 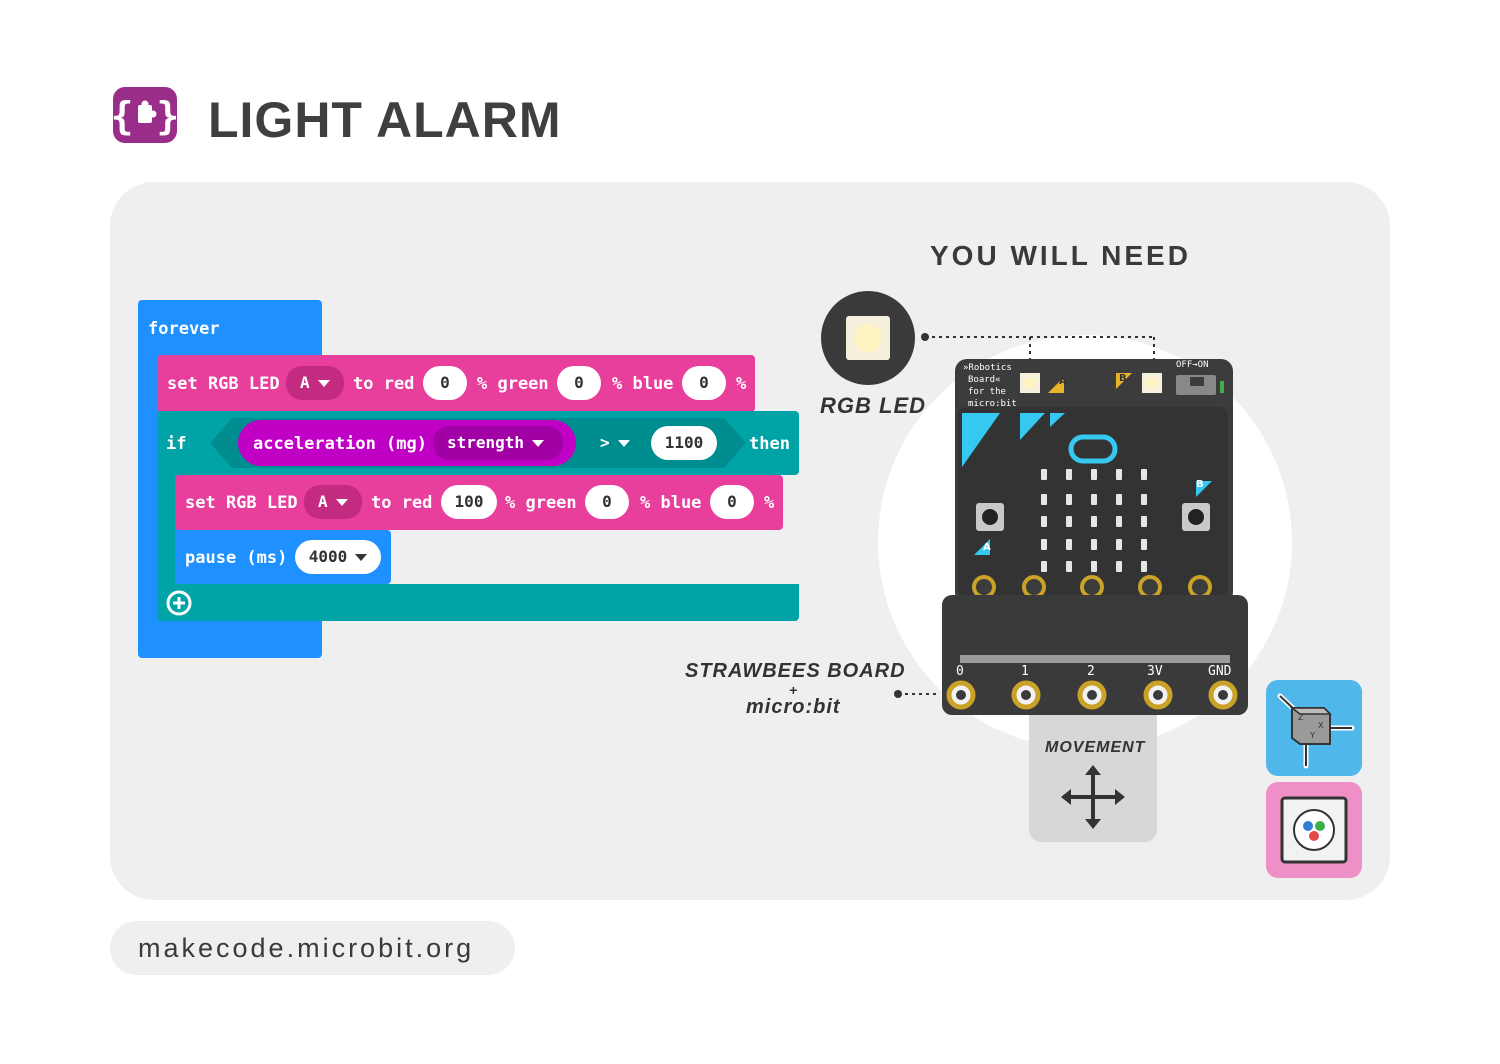 What do you see at coordinates (704, 383) in the screenshot?
I see `blue-input-1: 0` at bounding box center [704, 383].